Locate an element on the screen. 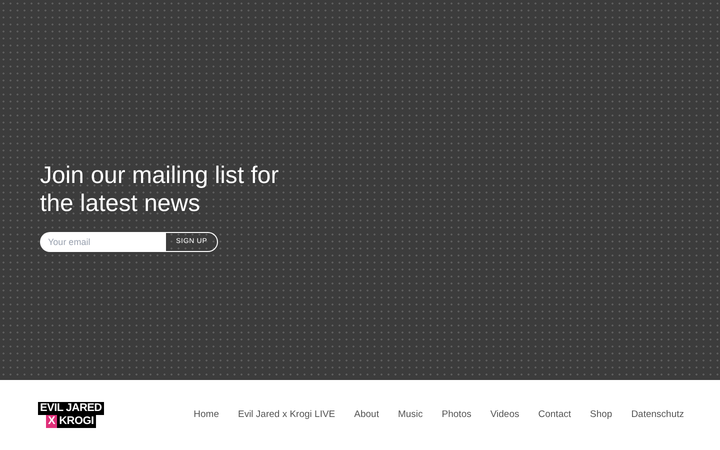 This screenshot has height=450, width=720. logo-text: EVIL JARED is located at coordinates (71, 408).